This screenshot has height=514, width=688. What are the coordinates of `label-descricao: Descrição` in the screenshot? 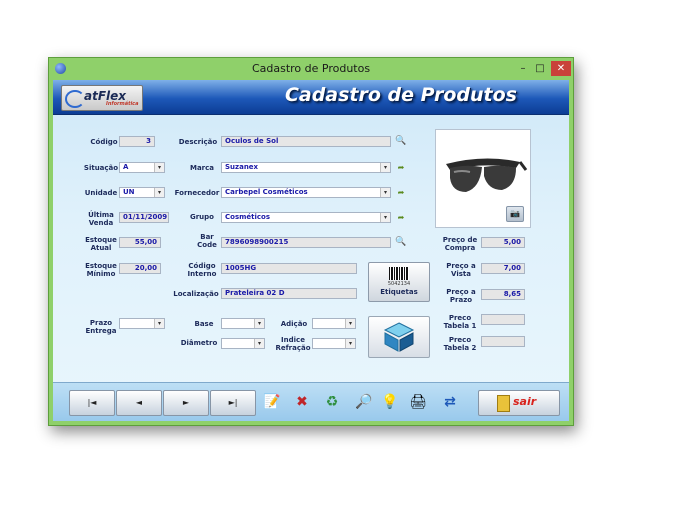 It's located at (198, 142).